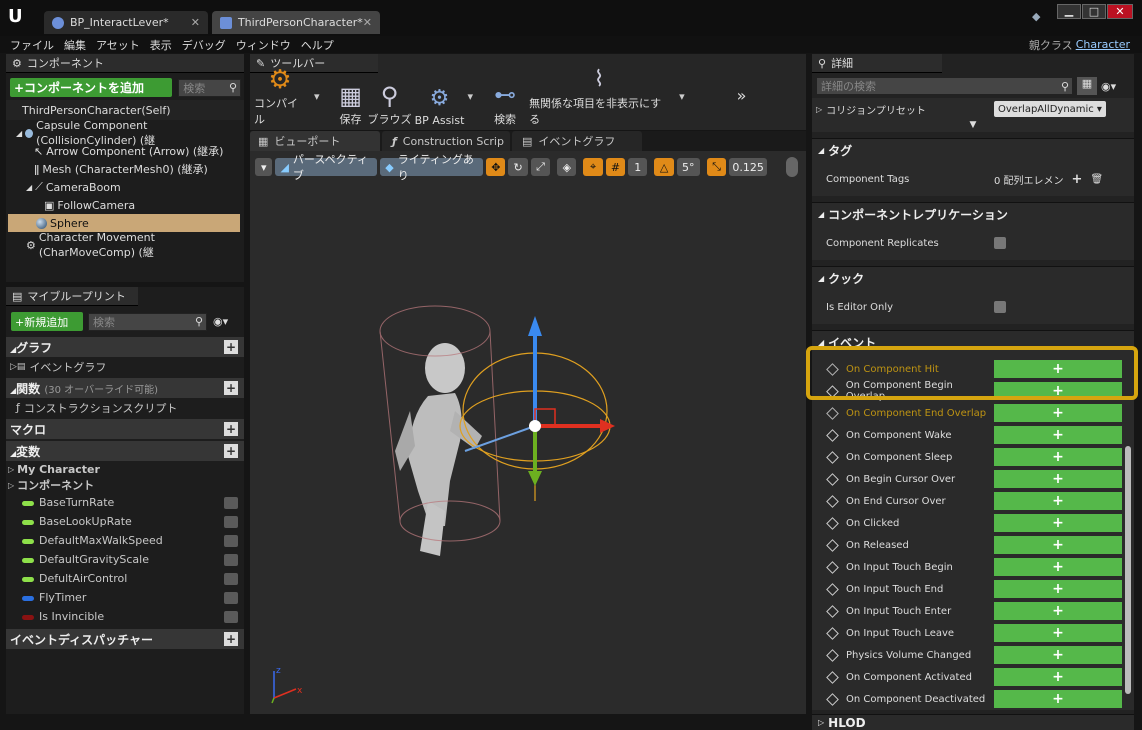 Image resolution: width=1142 pixels, height=730 pixels. What do you see at coordinates (1087, 86) in the screenshot?
I see `property-matrix-icon: ▦` at bounding box center [1087, 86].